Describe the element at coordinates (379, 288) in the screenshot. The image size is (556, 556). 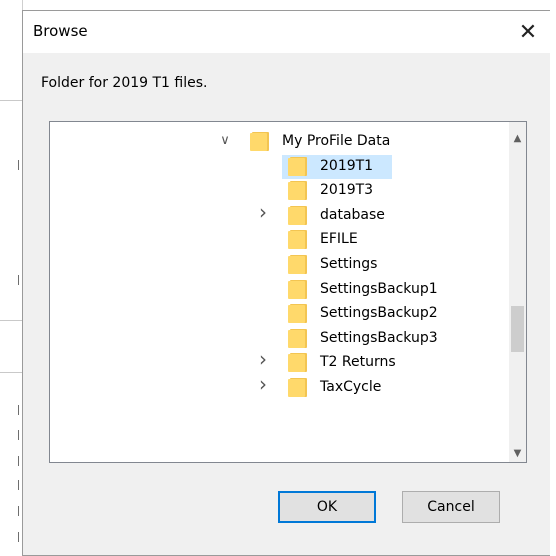
I see `tree-item-label: SettingsBackup1` at that location.